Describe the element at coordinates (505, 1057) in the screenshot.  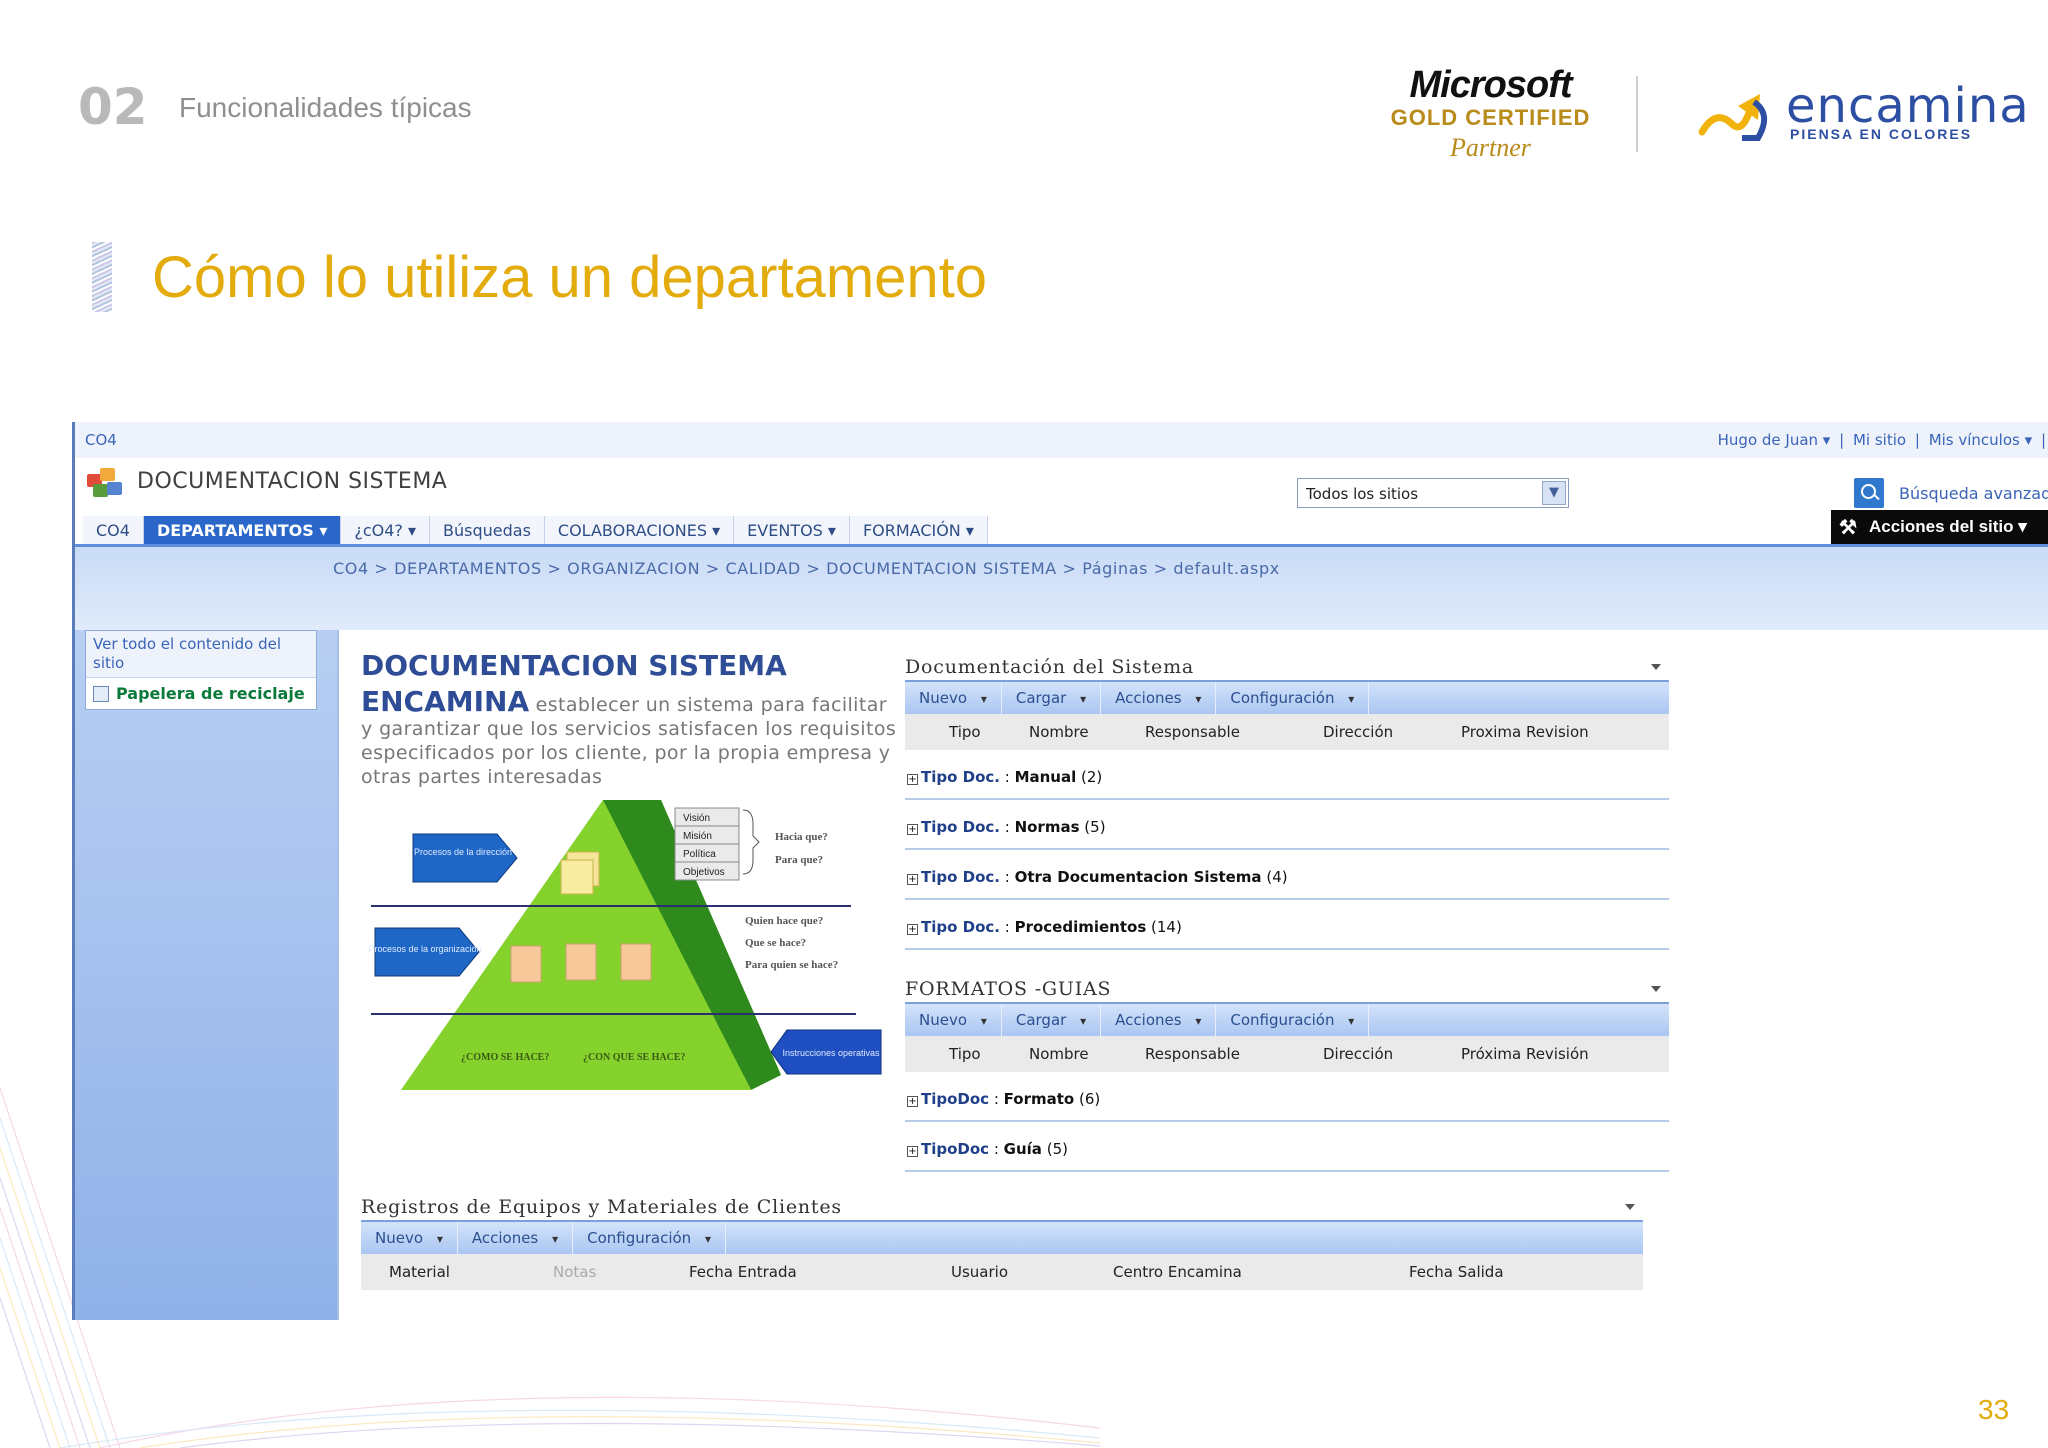
I see `diagram-como: ¿COMO SE HACE?` at that location.